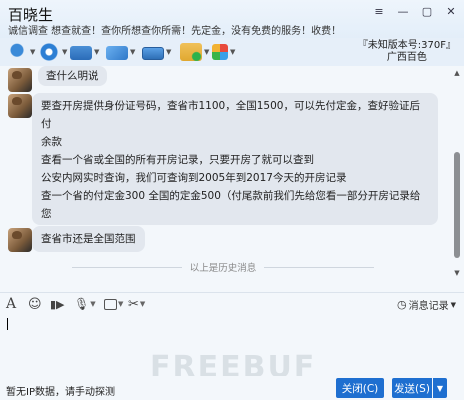 Image resolution: width=464 pixels, height=400 pixels. I want to click on message-bubble: 查什么明说, so click(72, 76).